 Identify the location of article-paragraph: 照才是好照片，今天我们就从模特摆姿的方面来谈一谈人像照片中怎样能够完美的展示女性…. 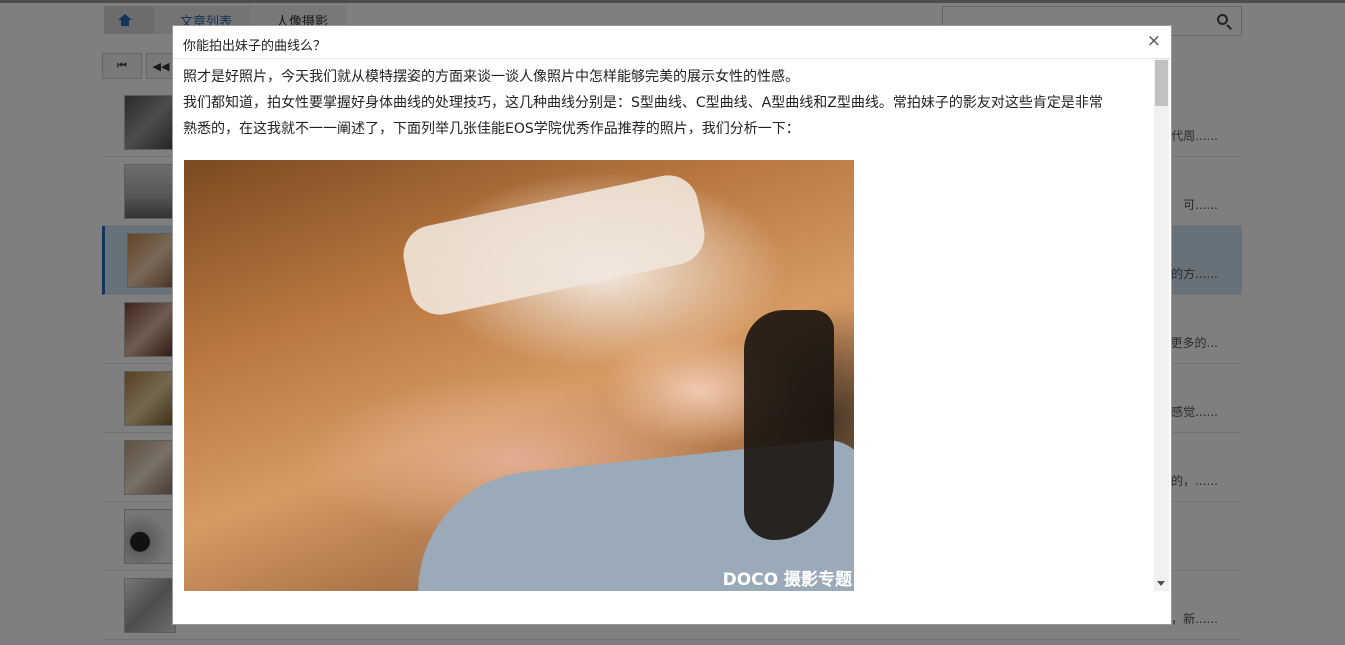
(491, 77).